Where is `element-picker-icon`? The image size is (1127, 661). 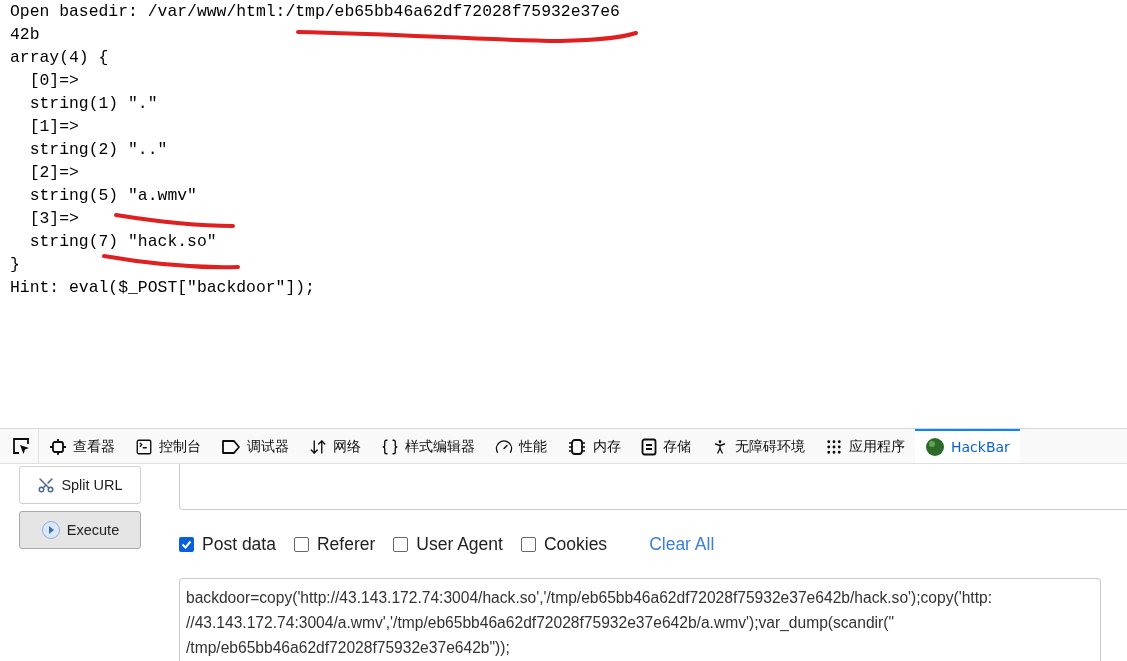
element-picker-icon is located at coordinates (21, 446).